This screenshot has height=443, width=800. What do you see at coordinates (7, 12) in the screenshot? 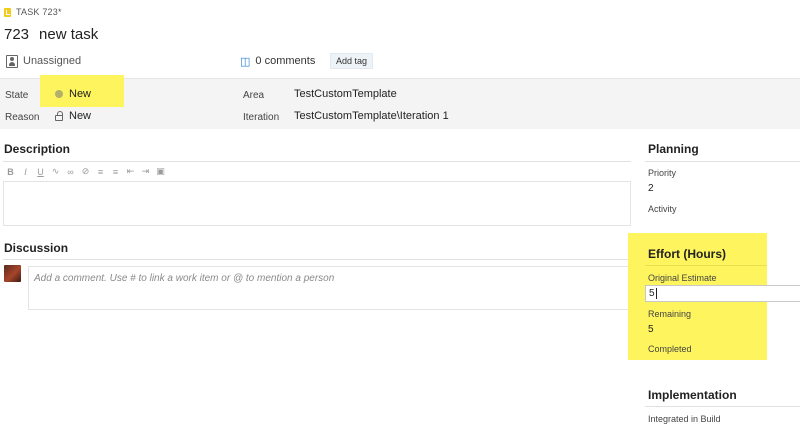
I see `task-icon` at bounding box center [7, 12].